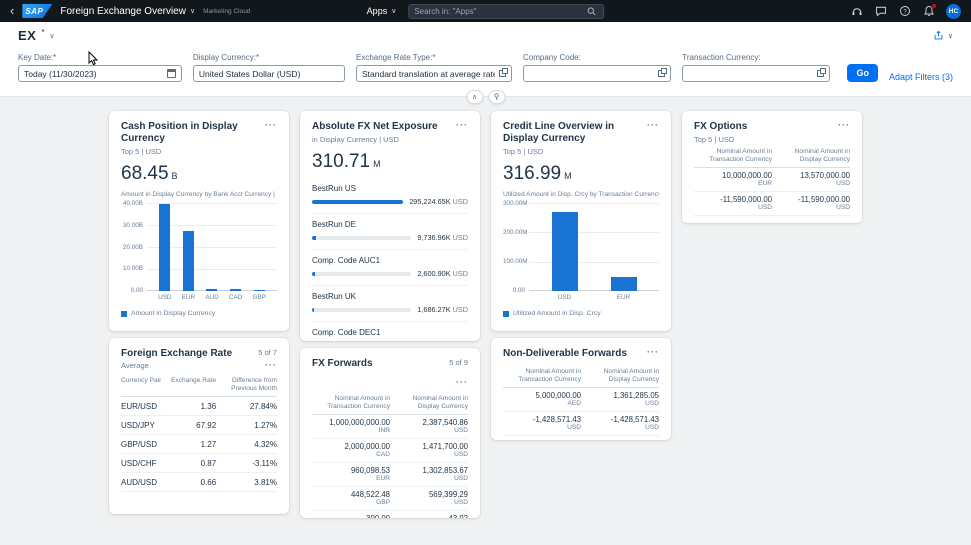 The height and width of the screenshot is (545, 971). I want to click on apps-menu-button: Apps ∨, so click(382, 11).